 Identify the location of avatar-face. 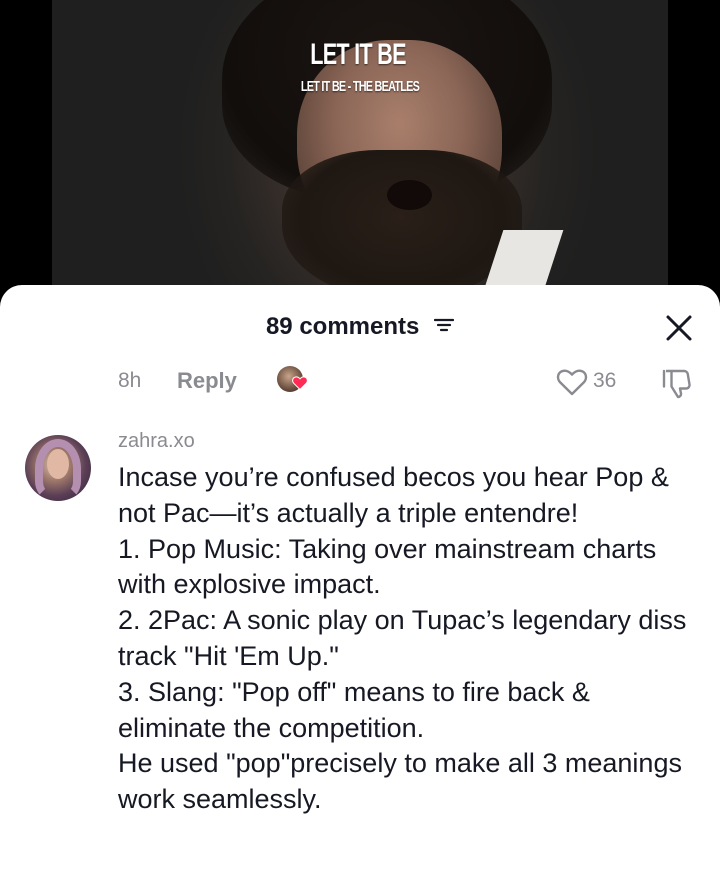
(58, 464).